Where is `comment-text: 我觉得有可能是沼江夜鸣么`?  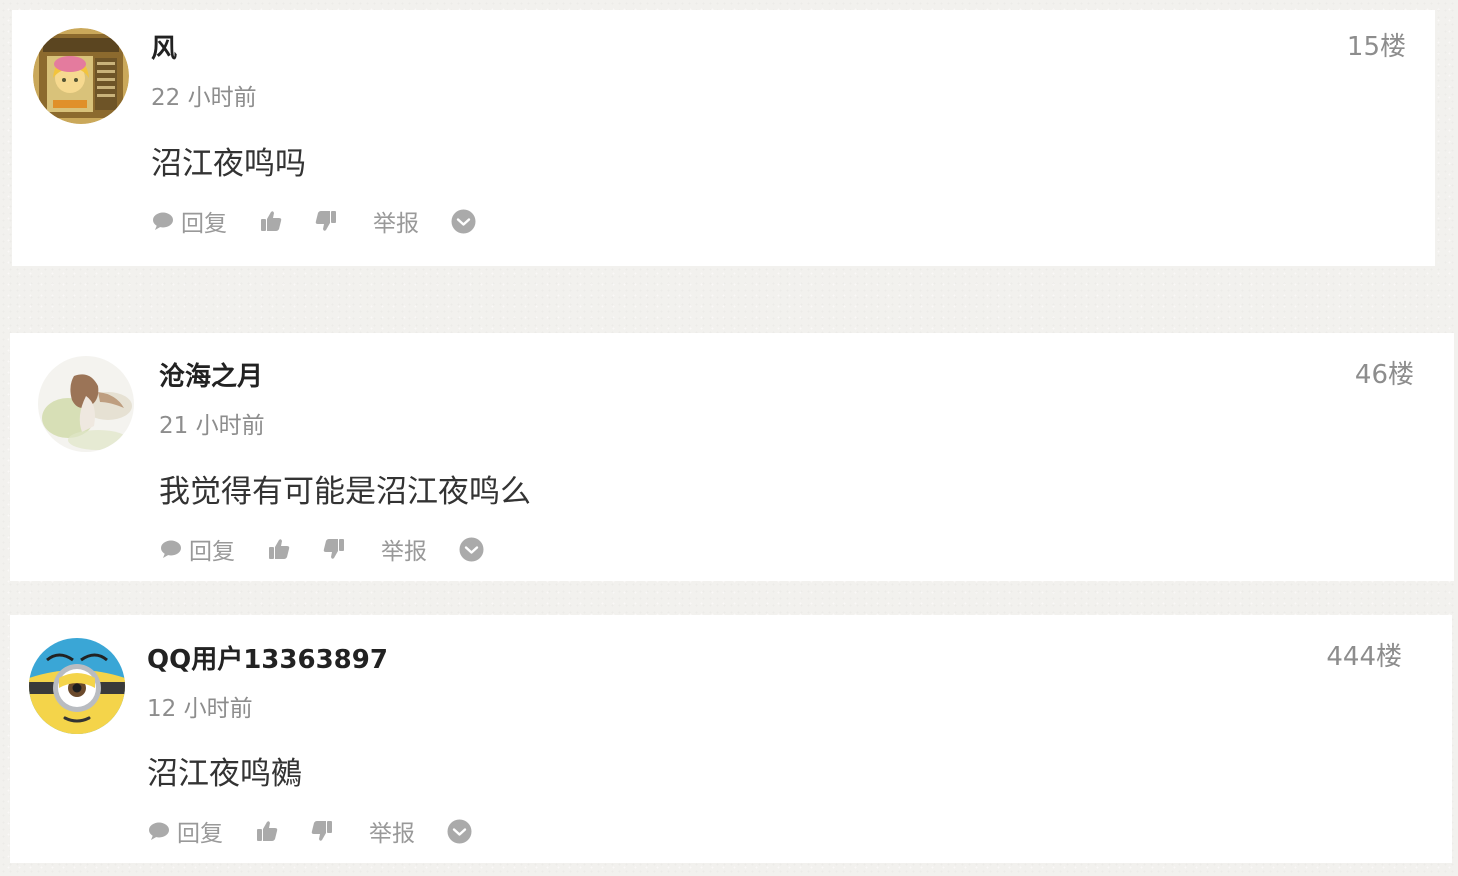 comment-text: 我觉得有可能是沼江夜鸣么 is located at coordinates (345, 492).